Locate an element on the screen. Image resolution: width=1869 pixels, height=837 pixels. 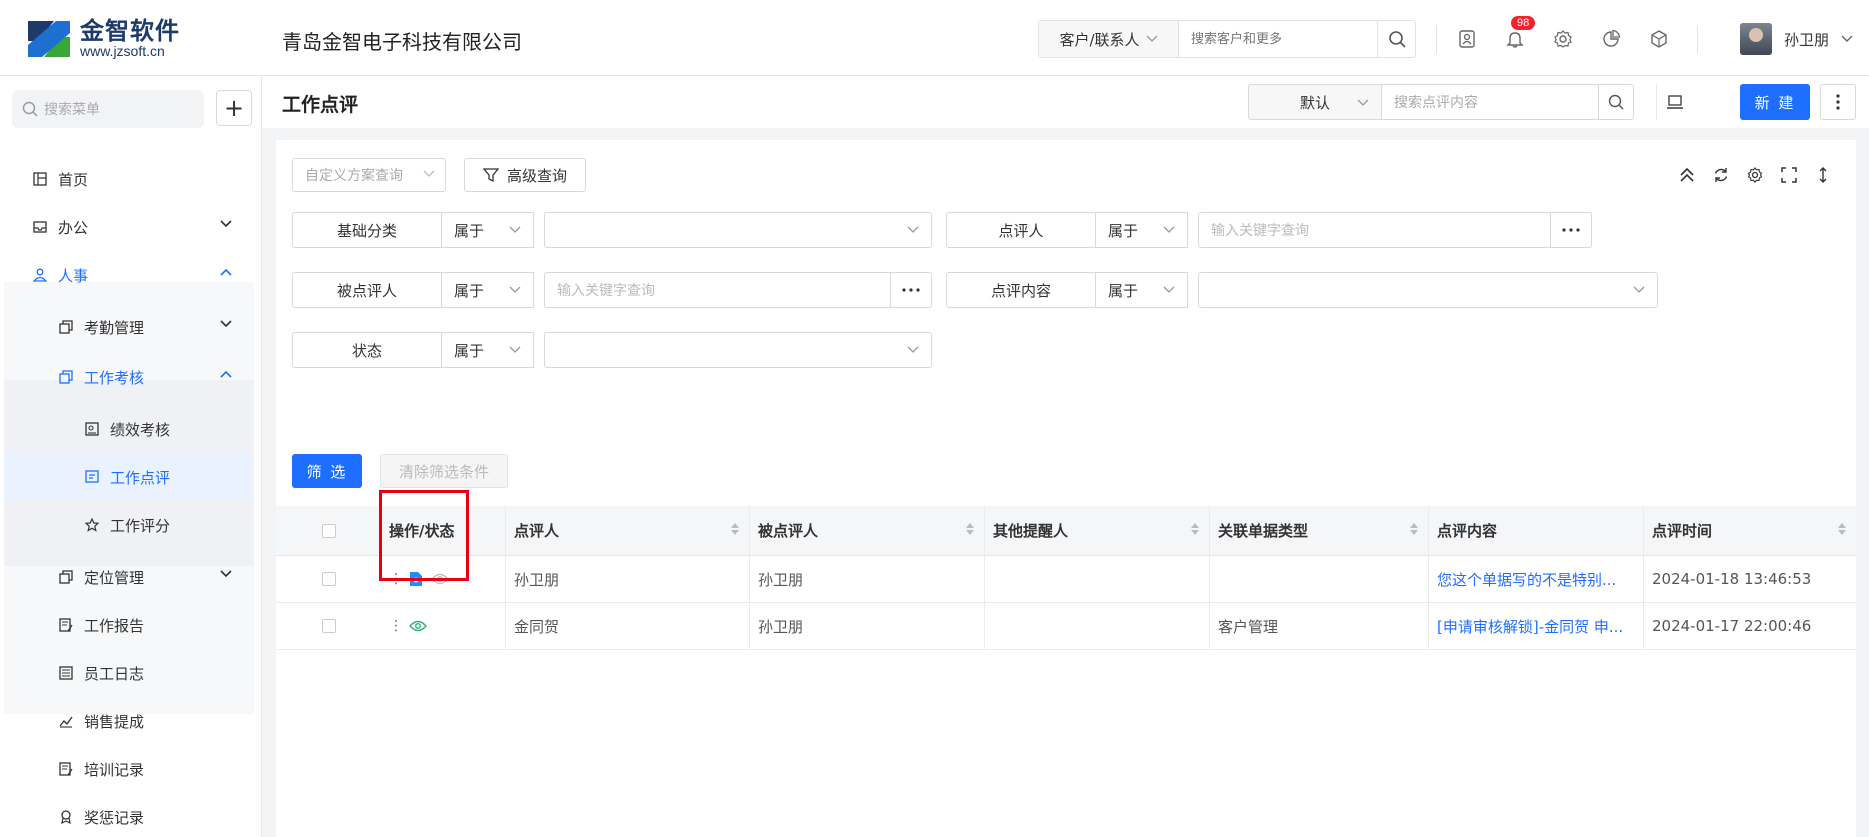
reviewee-picker-button is located at coordinates (911, 290).